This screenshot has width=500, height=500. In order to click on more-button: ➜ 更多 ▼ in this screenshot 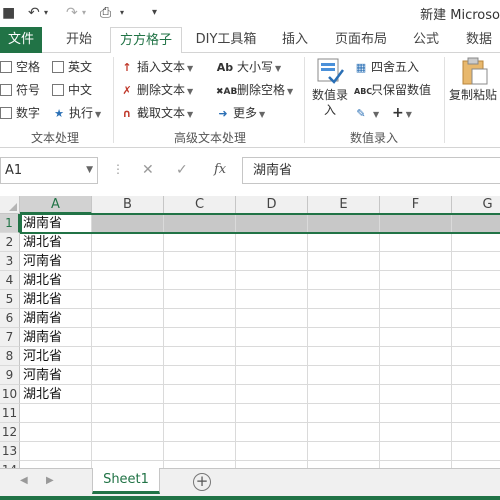, I will do `click(240, 114)`.